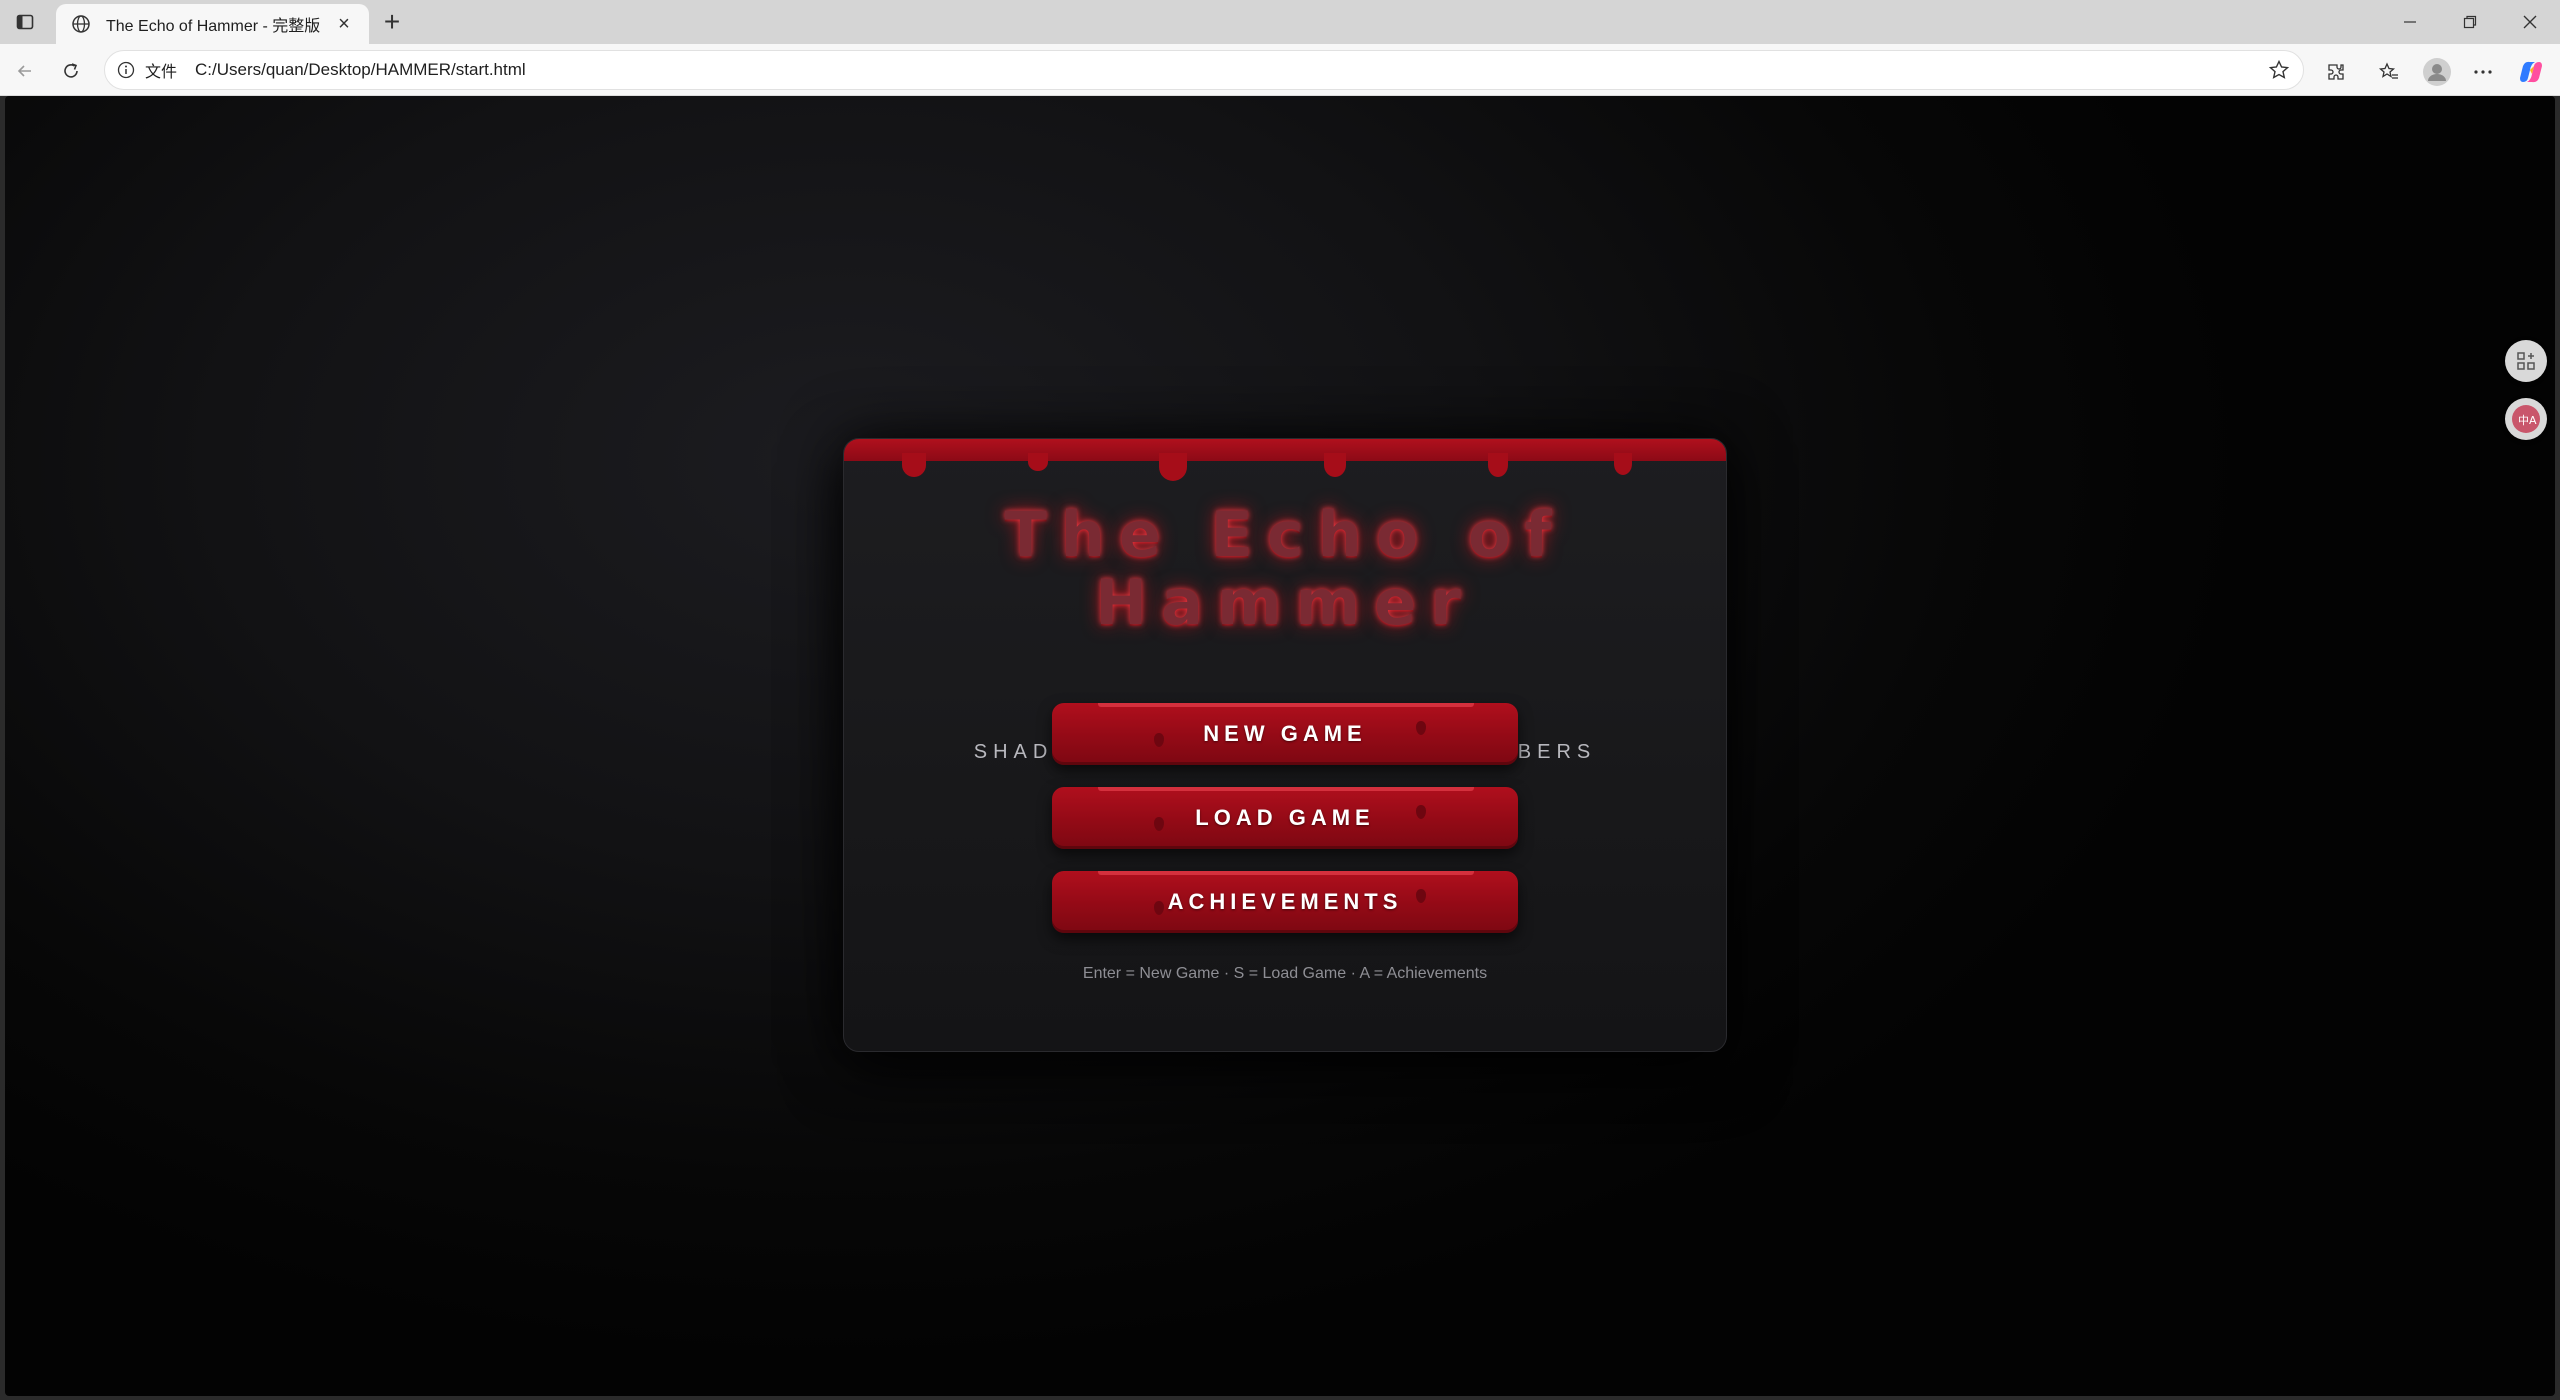 This screenshot has width=2560, height=1400. Describe the element at coordinates (25, 22) in the screenshot. I see `sidebar-toggle-icon` at that location.